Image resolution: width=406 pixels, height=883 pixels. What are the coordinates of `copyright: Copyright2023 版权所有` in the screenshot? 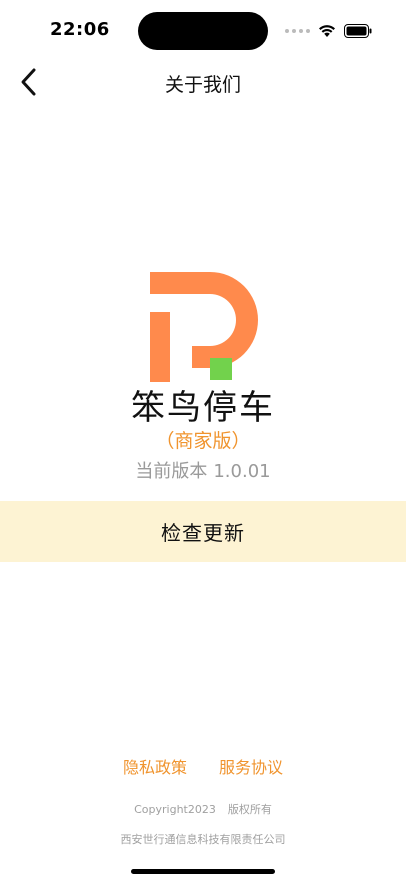 It's located at (203, 809).